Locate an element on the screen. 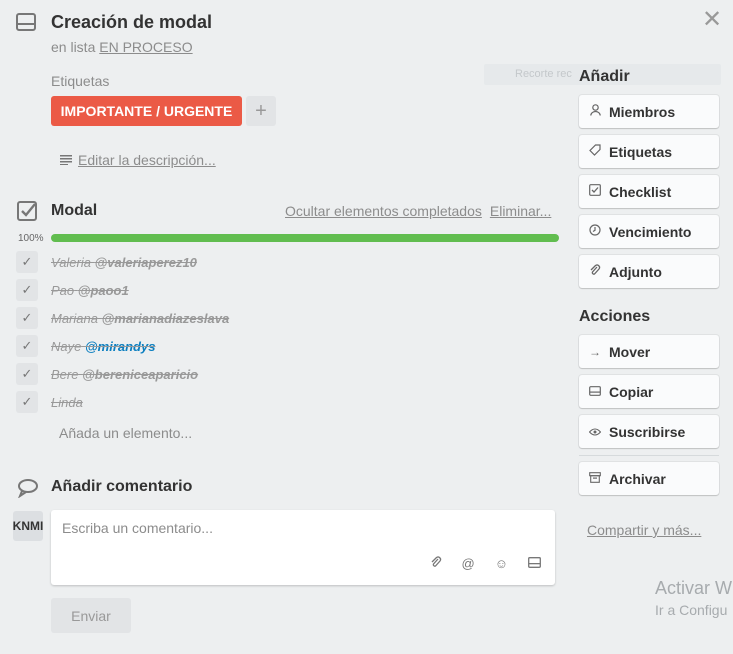 The height and width of the screenshot is (654, 733). move-button: → Mover is located at coordinates (649, 351).